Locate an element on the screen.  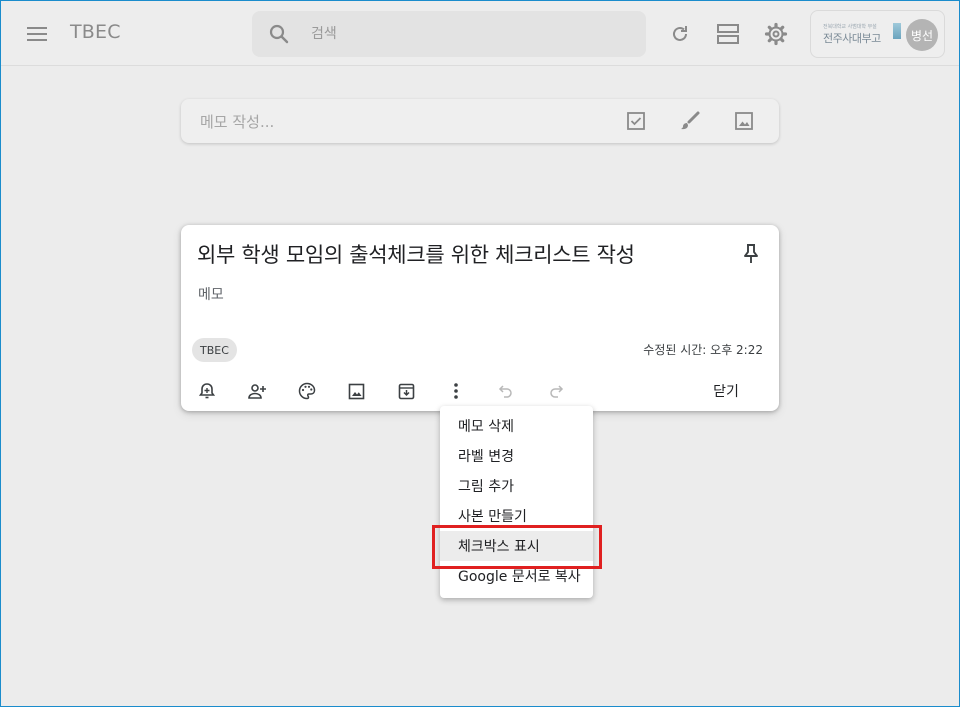
menu-item-show-checkboxes: 체크박스 표시 is located at coordinates (516, 546).